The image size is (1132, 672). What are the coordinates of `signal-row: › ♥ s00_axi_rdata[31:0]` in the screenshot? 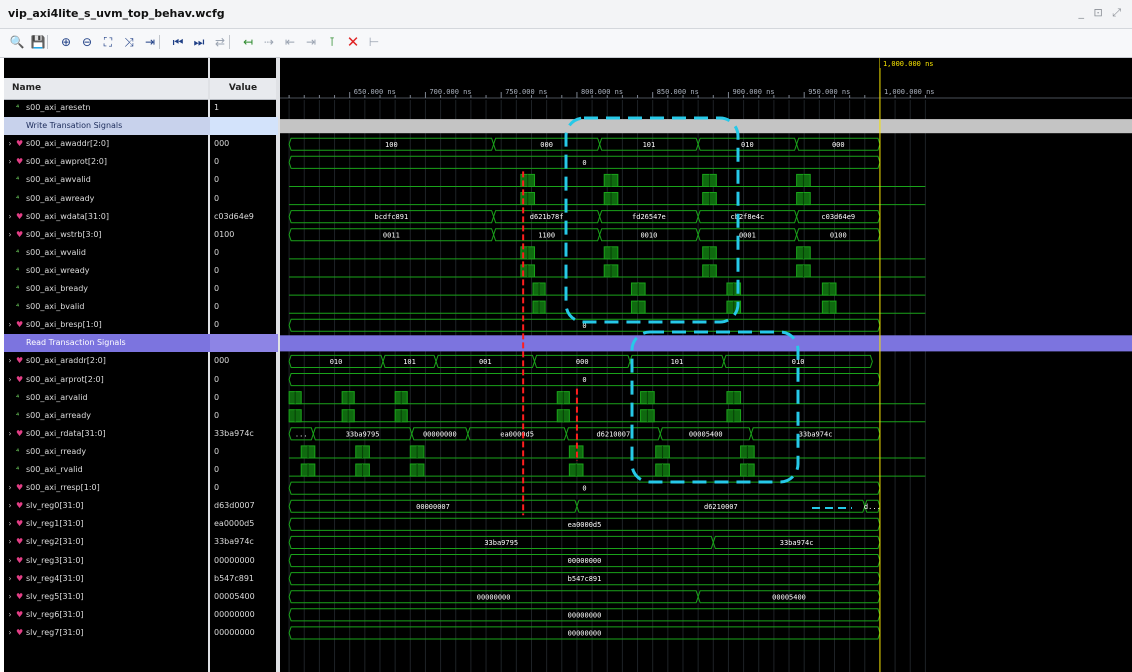 It's located at (106, 434).